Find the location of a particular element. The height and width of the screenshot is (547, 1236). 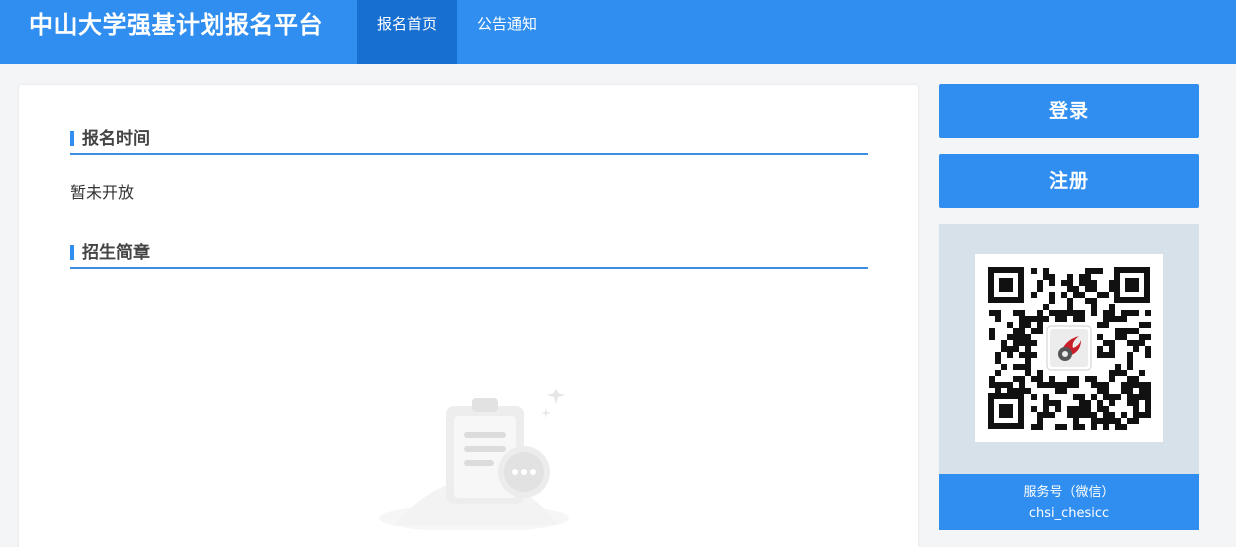

nav-item-notices: 公告通知 is located at coordinates (507, 32).